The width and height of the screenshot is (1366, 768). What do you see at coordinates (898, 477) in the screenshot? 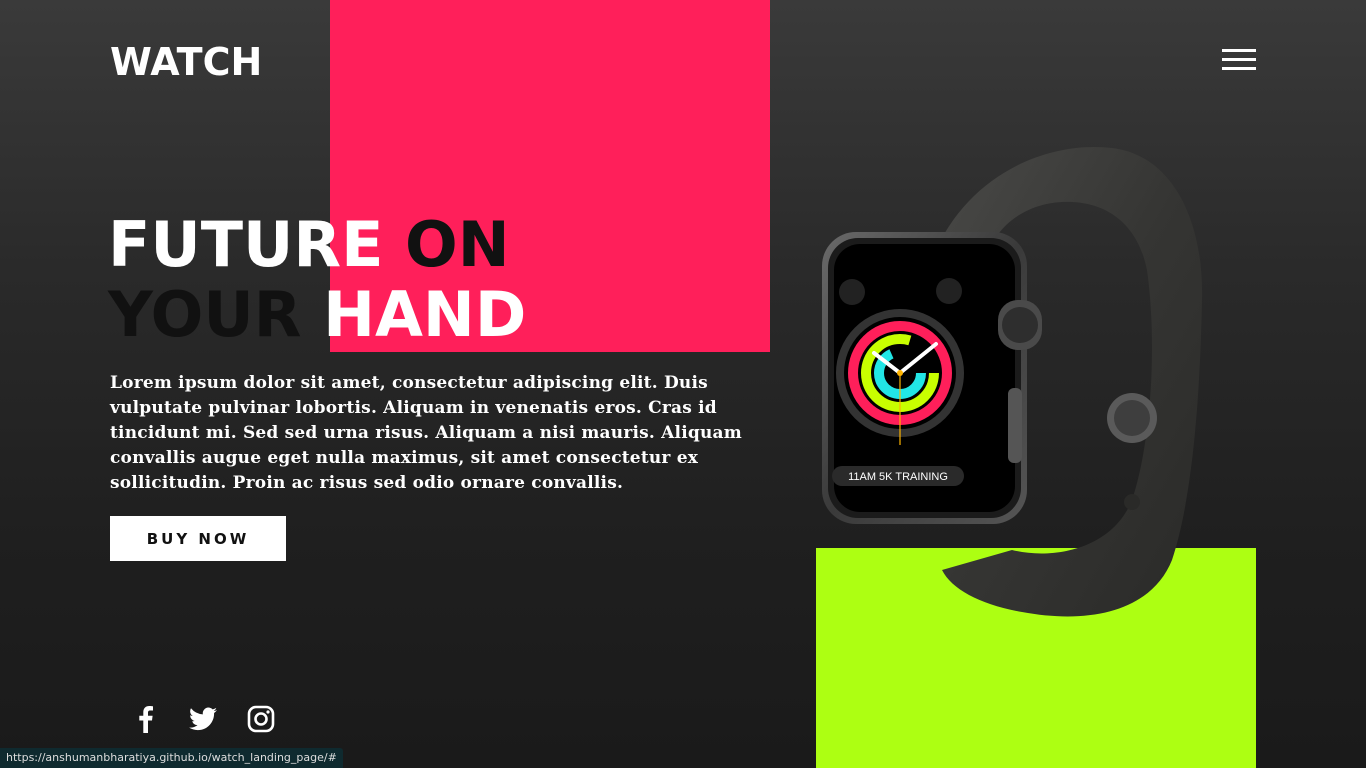
I see `watch-training-label: 11AM 5K TRAINING` at bounding box center [898, 477].